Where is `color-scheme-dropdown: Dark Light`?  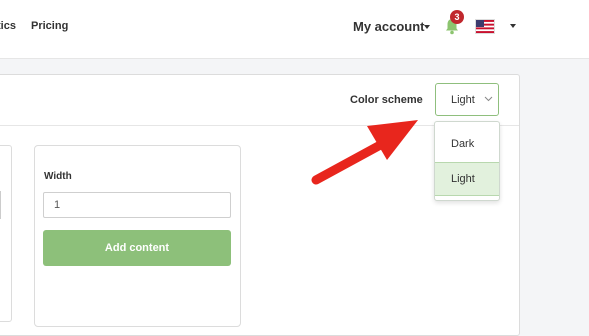
color-scheme-dropdown: Dark Light is located at coordinates (467, 161).